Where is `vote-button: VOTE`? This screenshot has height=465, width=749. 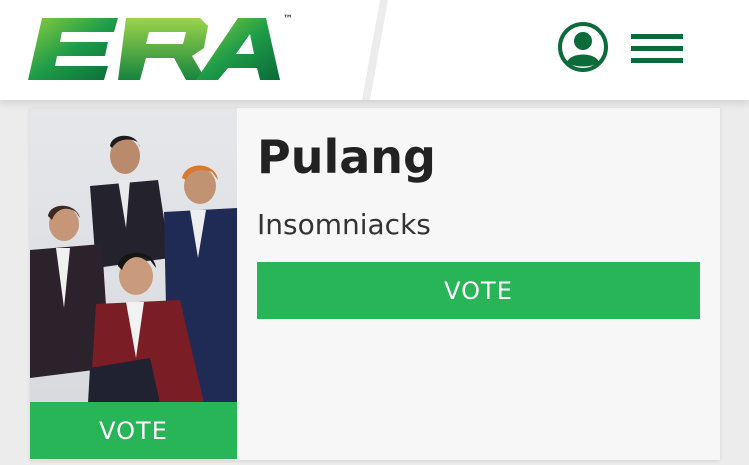
vote-button: VOTE is located at coordinates (478, 290).